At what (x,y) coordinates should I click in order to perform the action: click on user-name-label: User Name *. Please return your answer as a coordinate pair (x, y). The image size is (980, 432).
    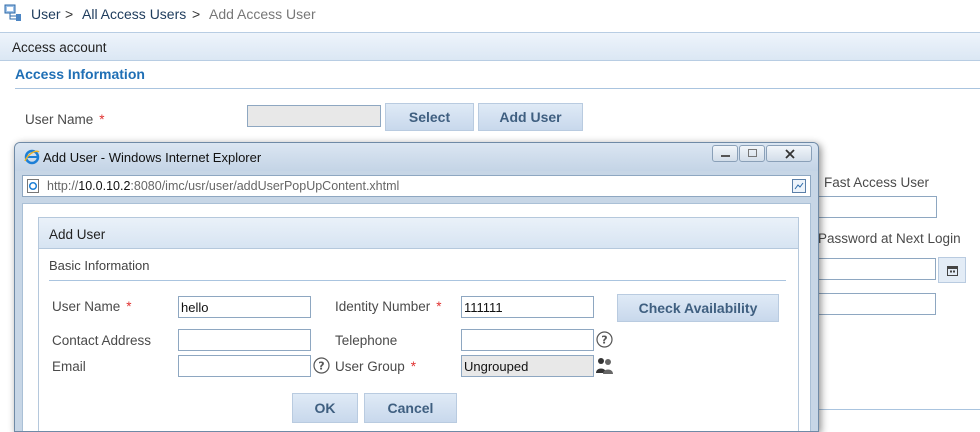
    Looking at the image, I should click on (65, 119).